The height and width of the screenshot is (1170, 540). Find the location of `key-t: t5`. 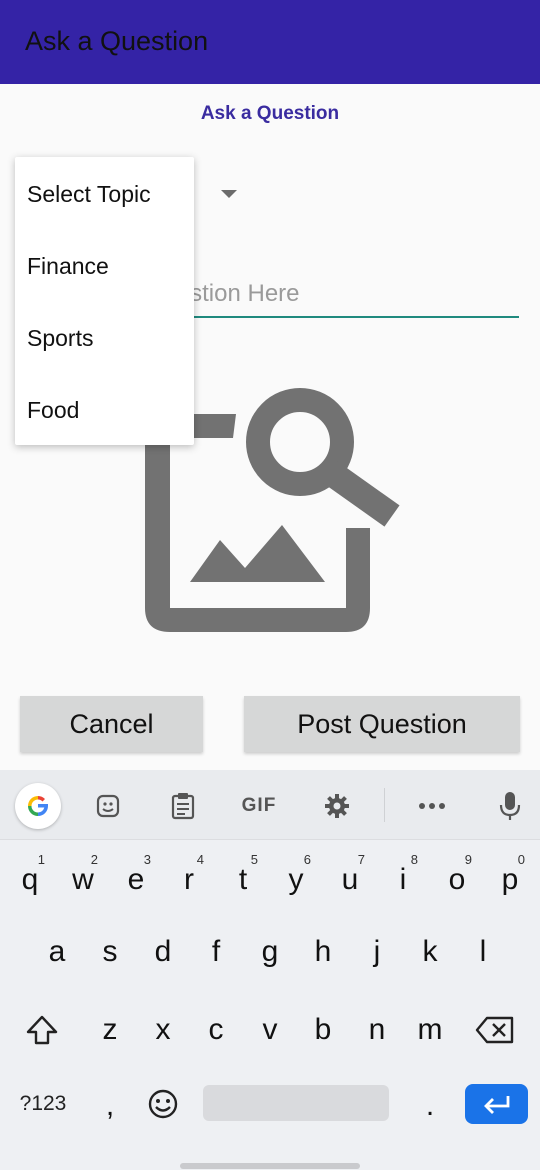

key-t: t5 is located at coordinates (243, 880).